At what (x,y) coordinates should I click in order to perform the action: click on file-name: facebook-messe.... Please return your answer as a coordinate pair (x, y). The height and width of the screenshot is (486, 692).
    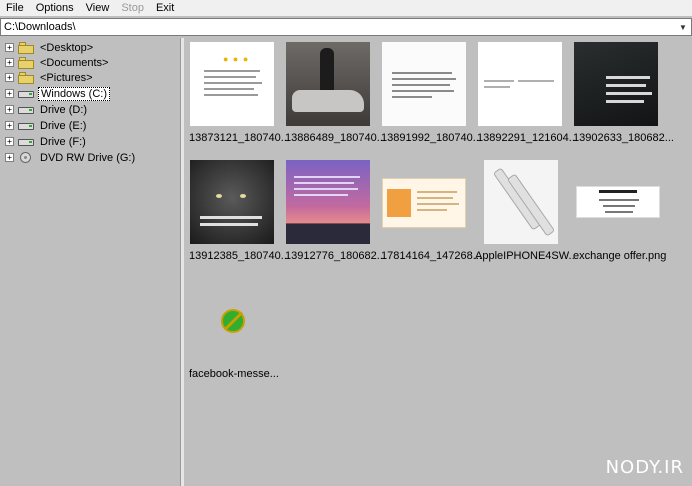
    Looking at the image, I should click on (239, 374).